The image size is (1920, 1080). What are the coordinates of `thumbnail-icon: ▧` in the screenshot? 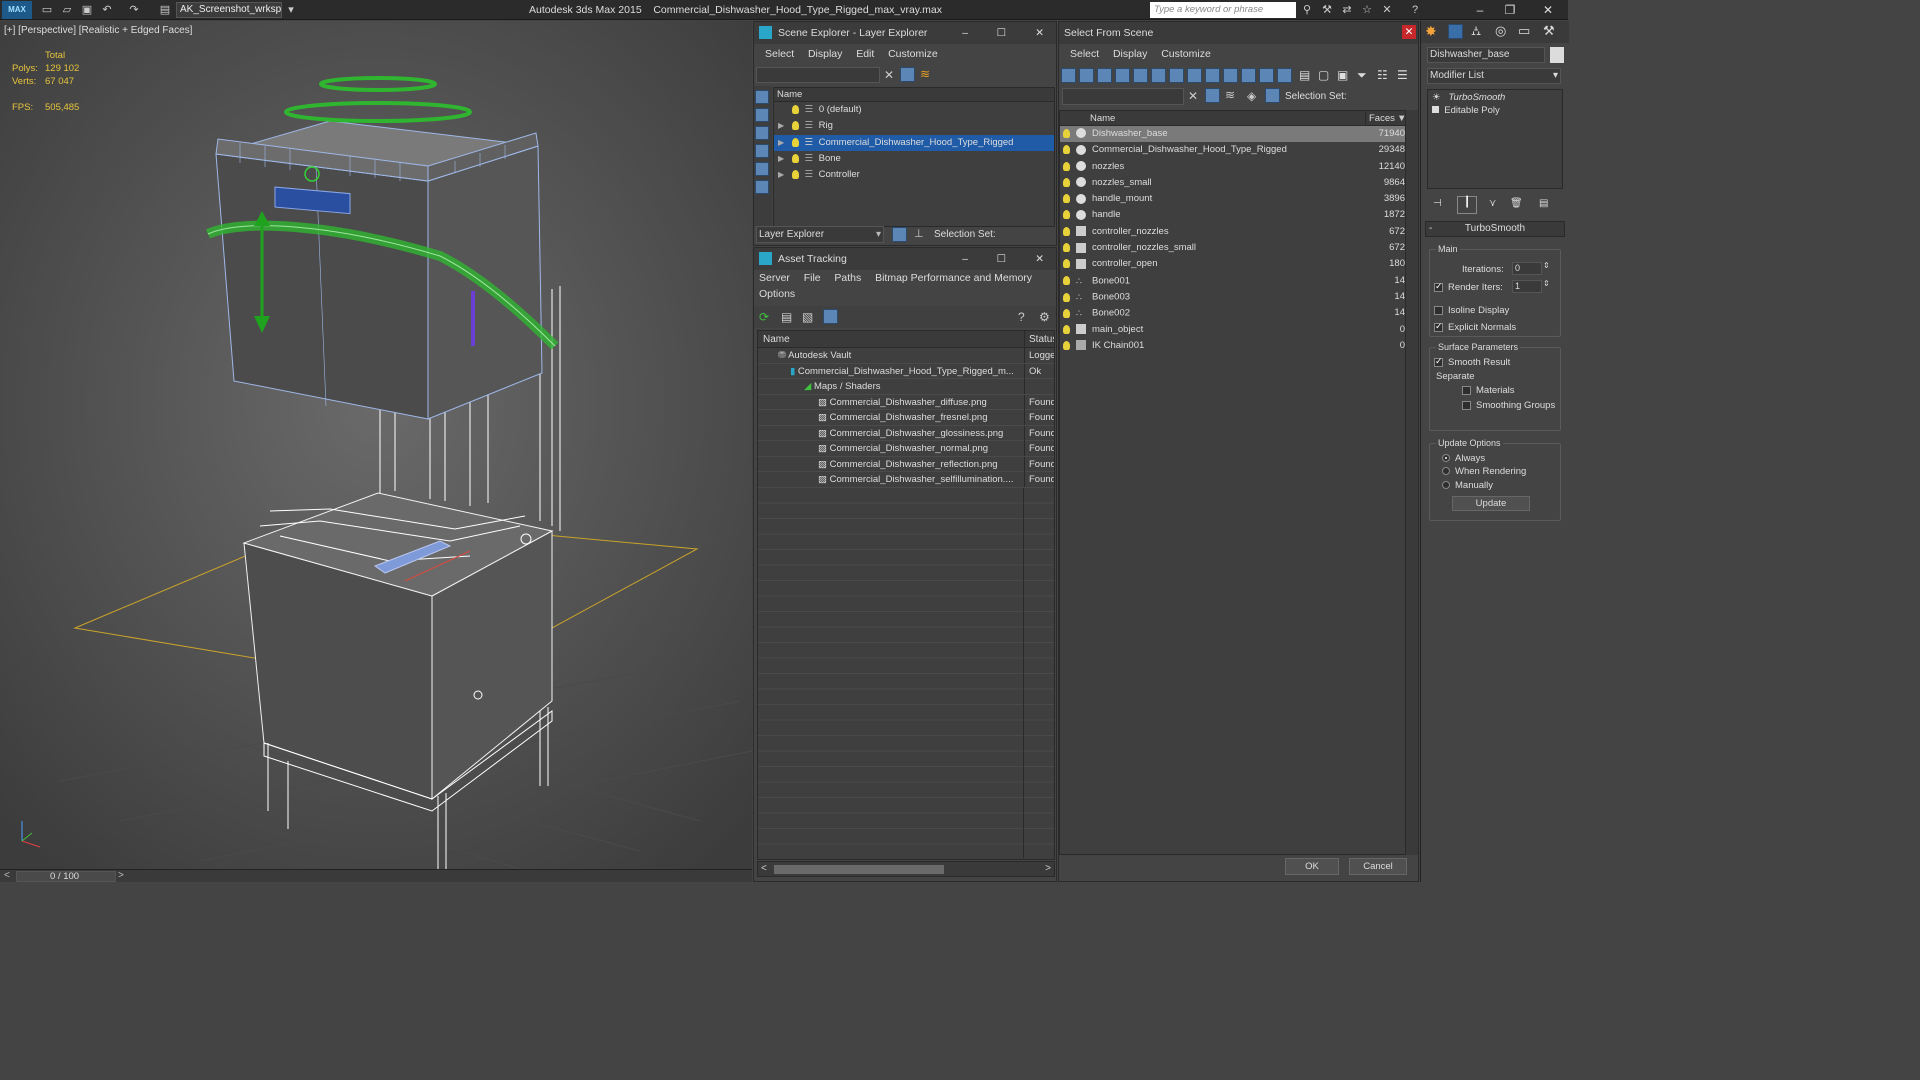 It's located at (807, 317).